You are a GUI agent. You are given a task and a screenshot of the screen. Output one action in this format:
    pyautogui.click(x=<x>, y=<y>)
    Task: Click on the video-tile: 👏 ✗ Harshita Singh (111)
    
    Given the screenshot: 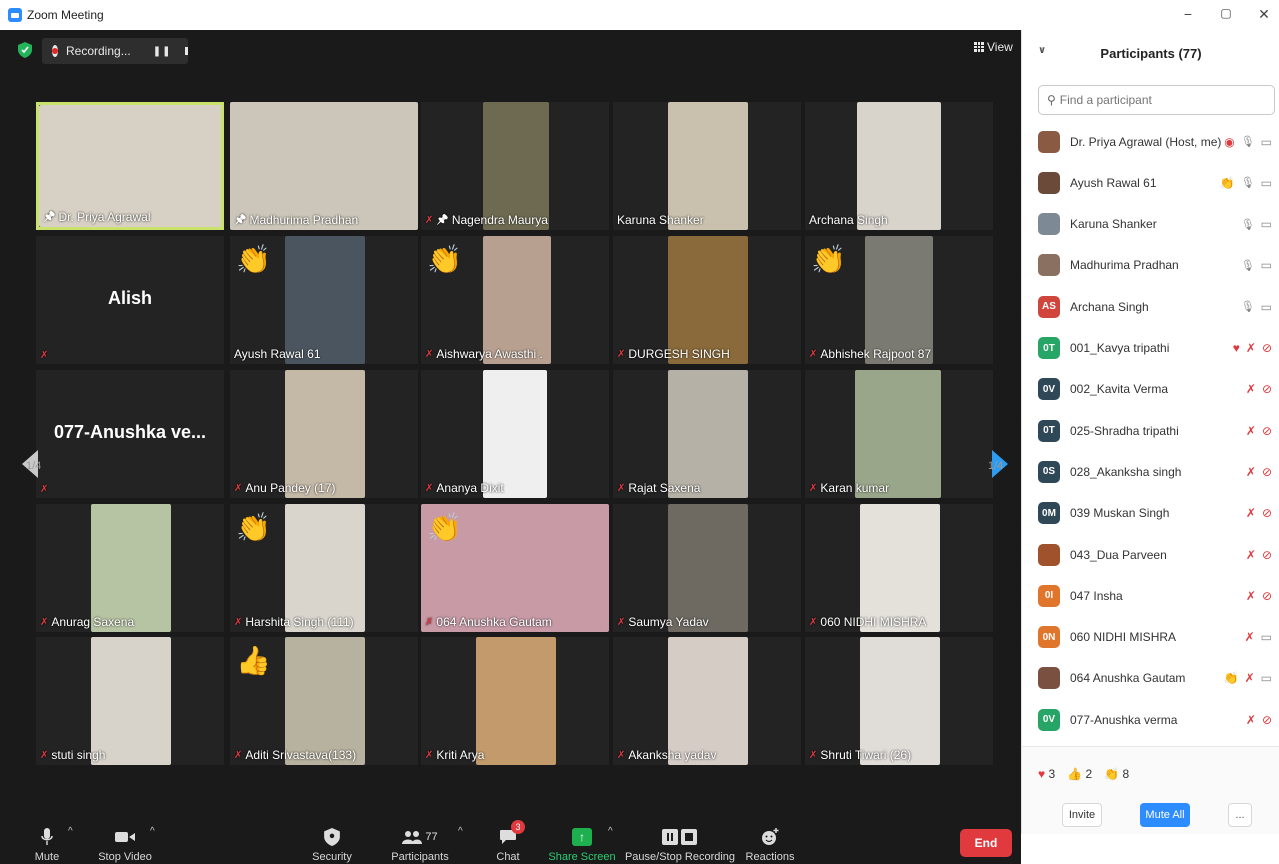 What is the action you would take?
    pyautogui.click(x=324, y=568)
    